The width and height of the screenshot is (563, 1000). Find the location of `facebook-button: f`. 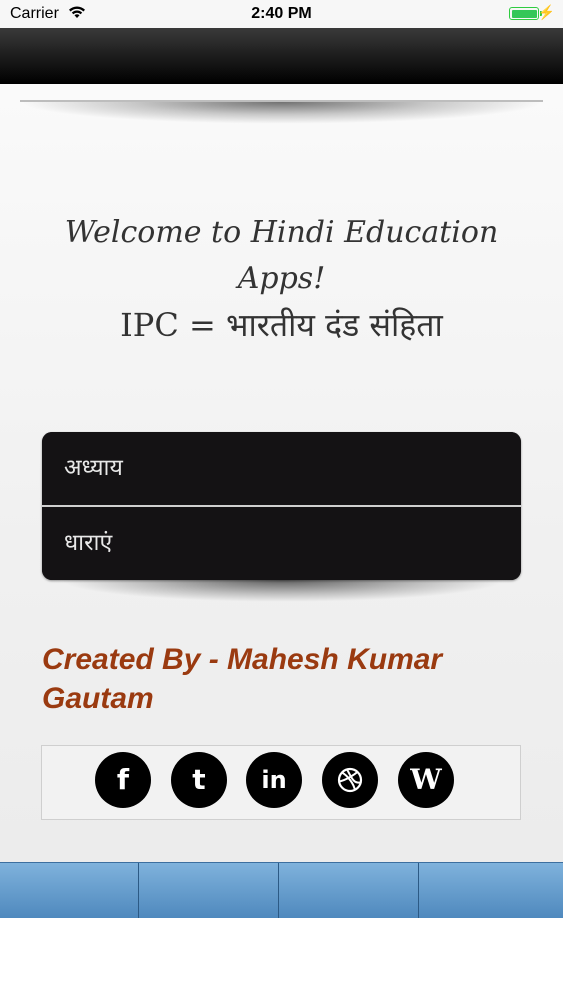

facebook-button: f is located at coordinates (123, 780).